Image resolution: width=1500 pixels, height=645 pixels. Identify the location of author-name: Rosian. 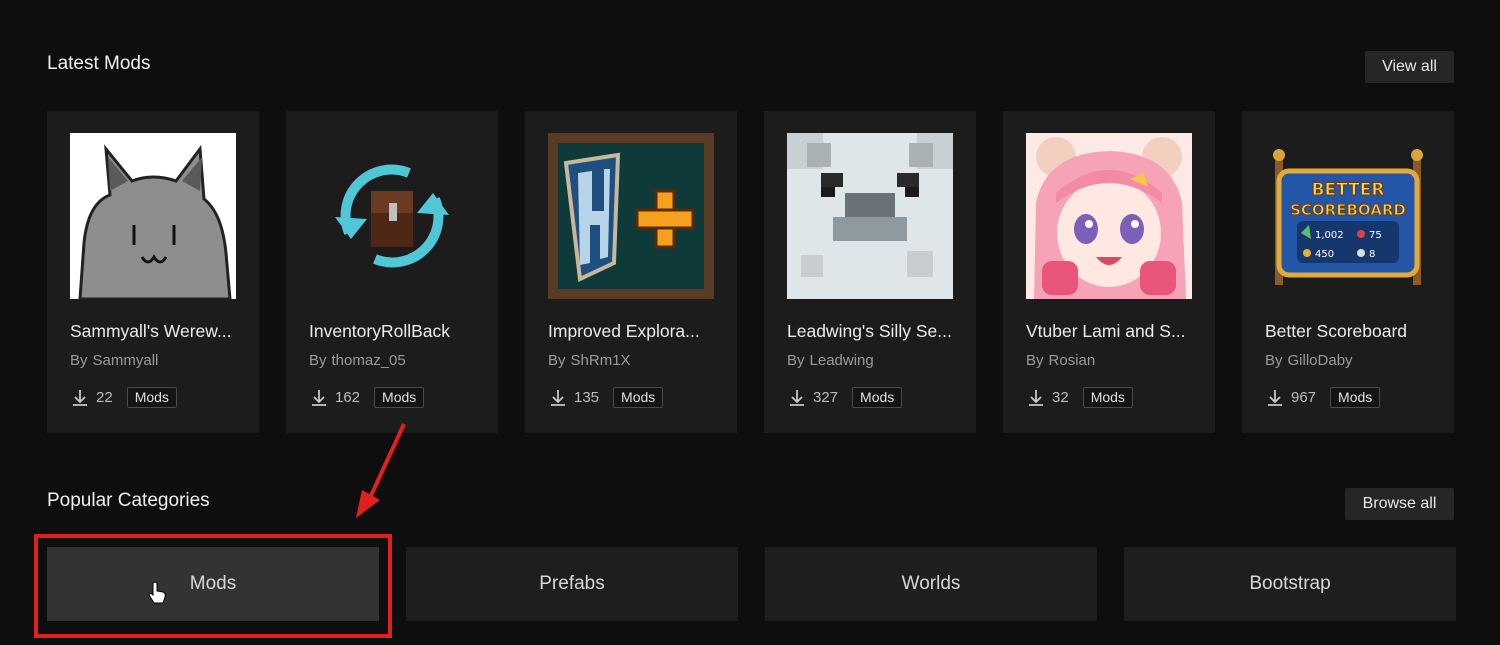
(1072, 360).